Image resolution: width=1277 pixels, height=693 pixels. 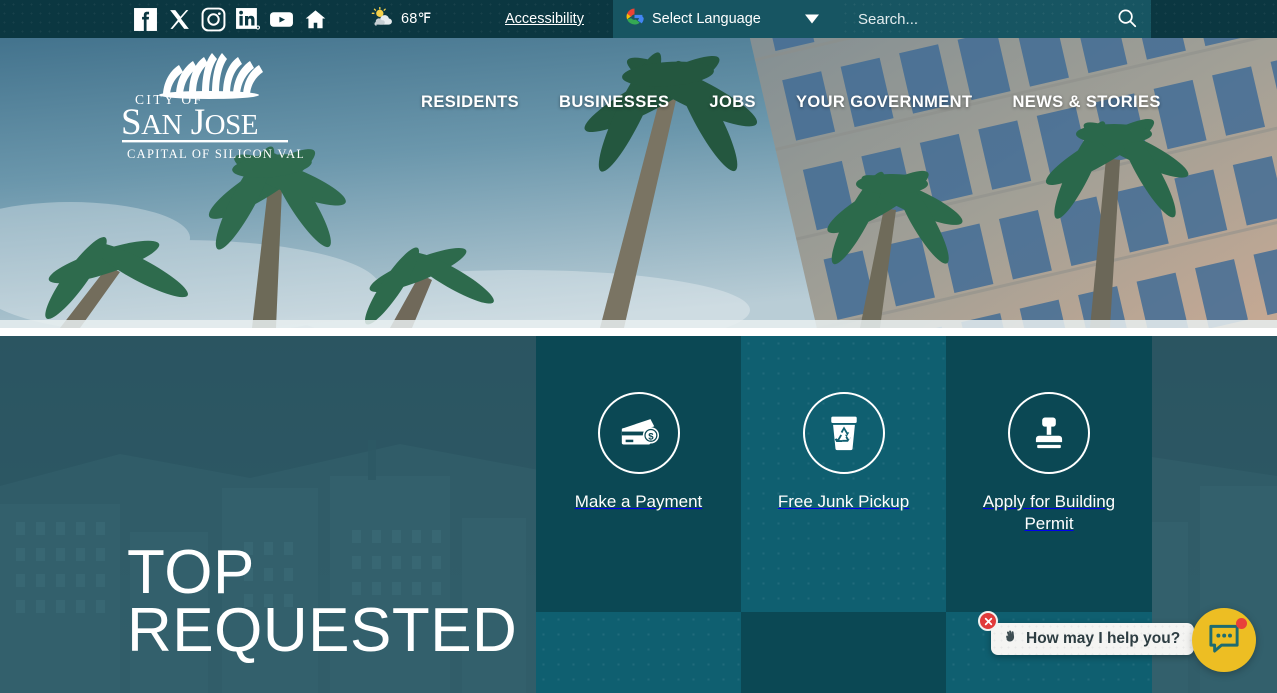 I want to click on tile-make-a-payment: $ Make a Payment, so click(x=638, y=474).